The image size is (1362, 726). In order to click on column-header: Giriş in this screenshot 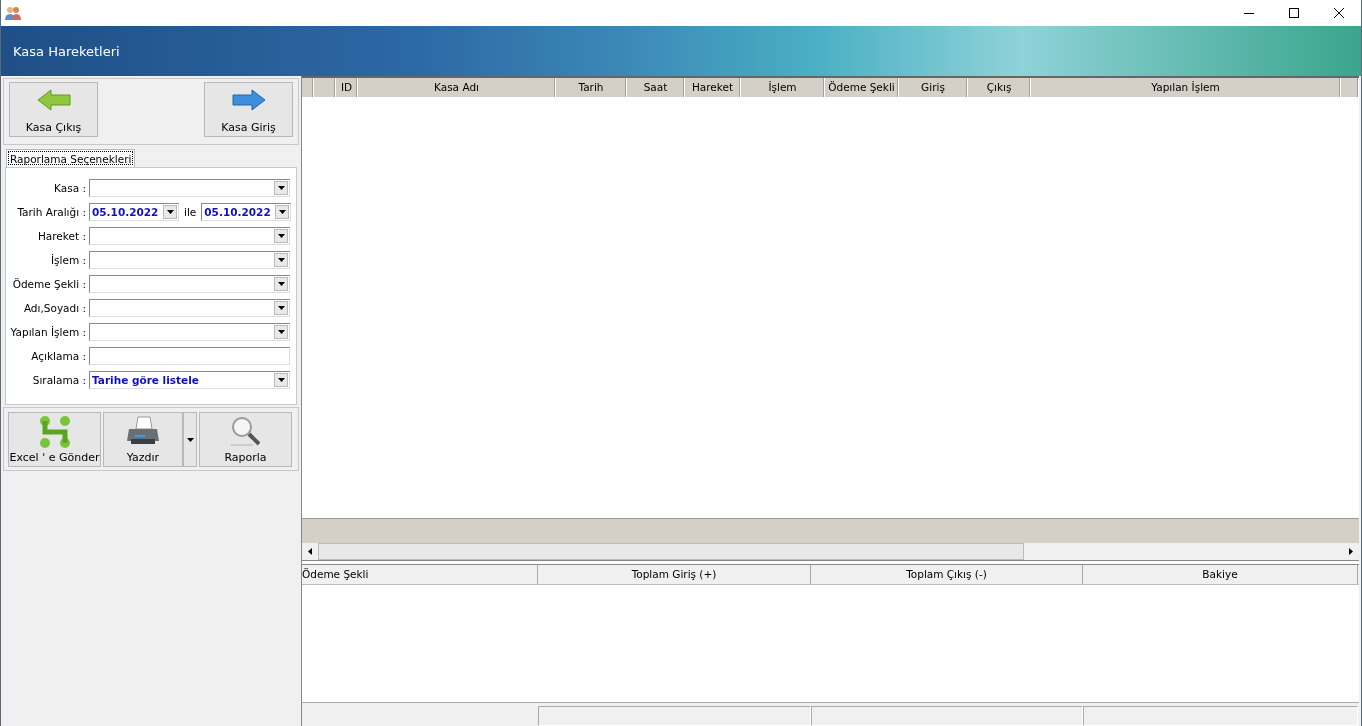, I will do `click(933, 87)`.